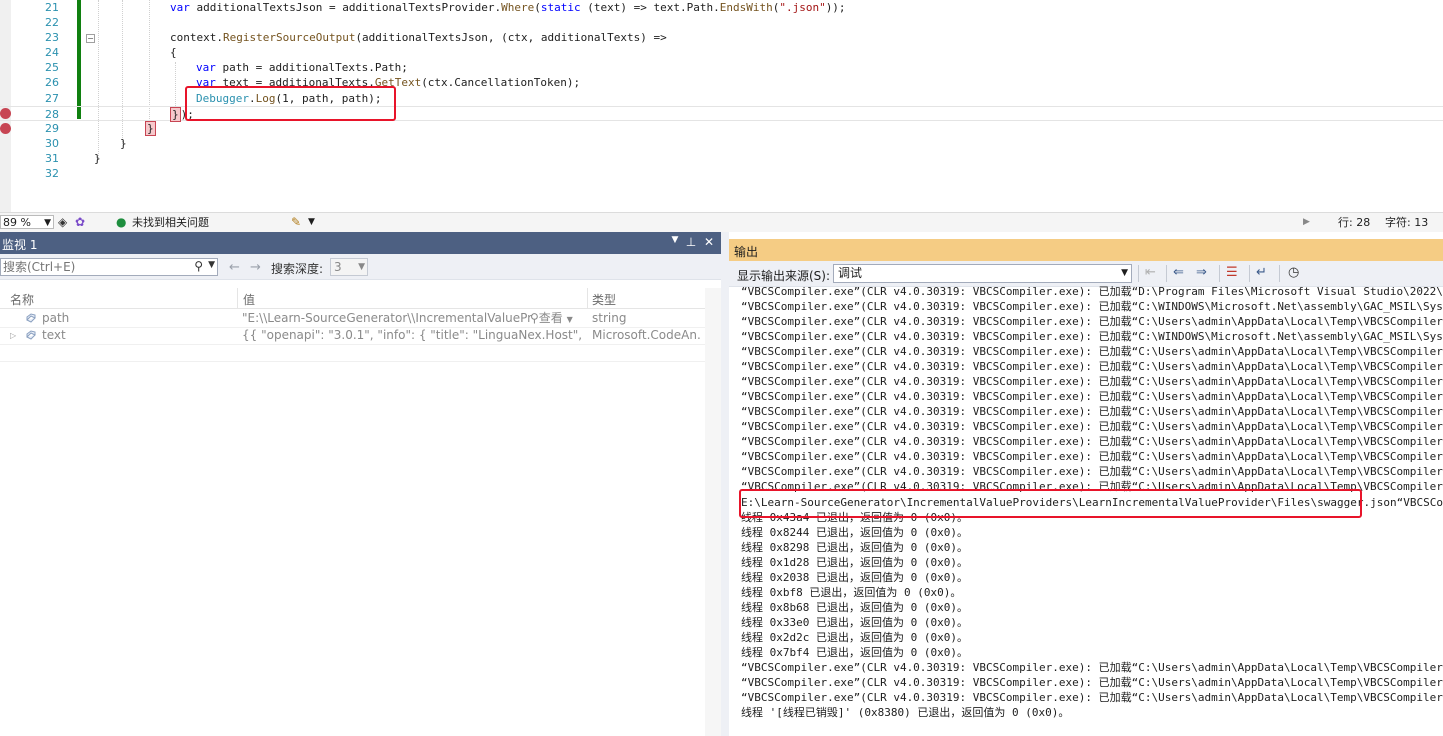  Describe the element at coordinates (854, 532) in the screenshot. I see `output-line: 线程 0x8244 已退出，返回值为 0 (0x0)。` at that location.